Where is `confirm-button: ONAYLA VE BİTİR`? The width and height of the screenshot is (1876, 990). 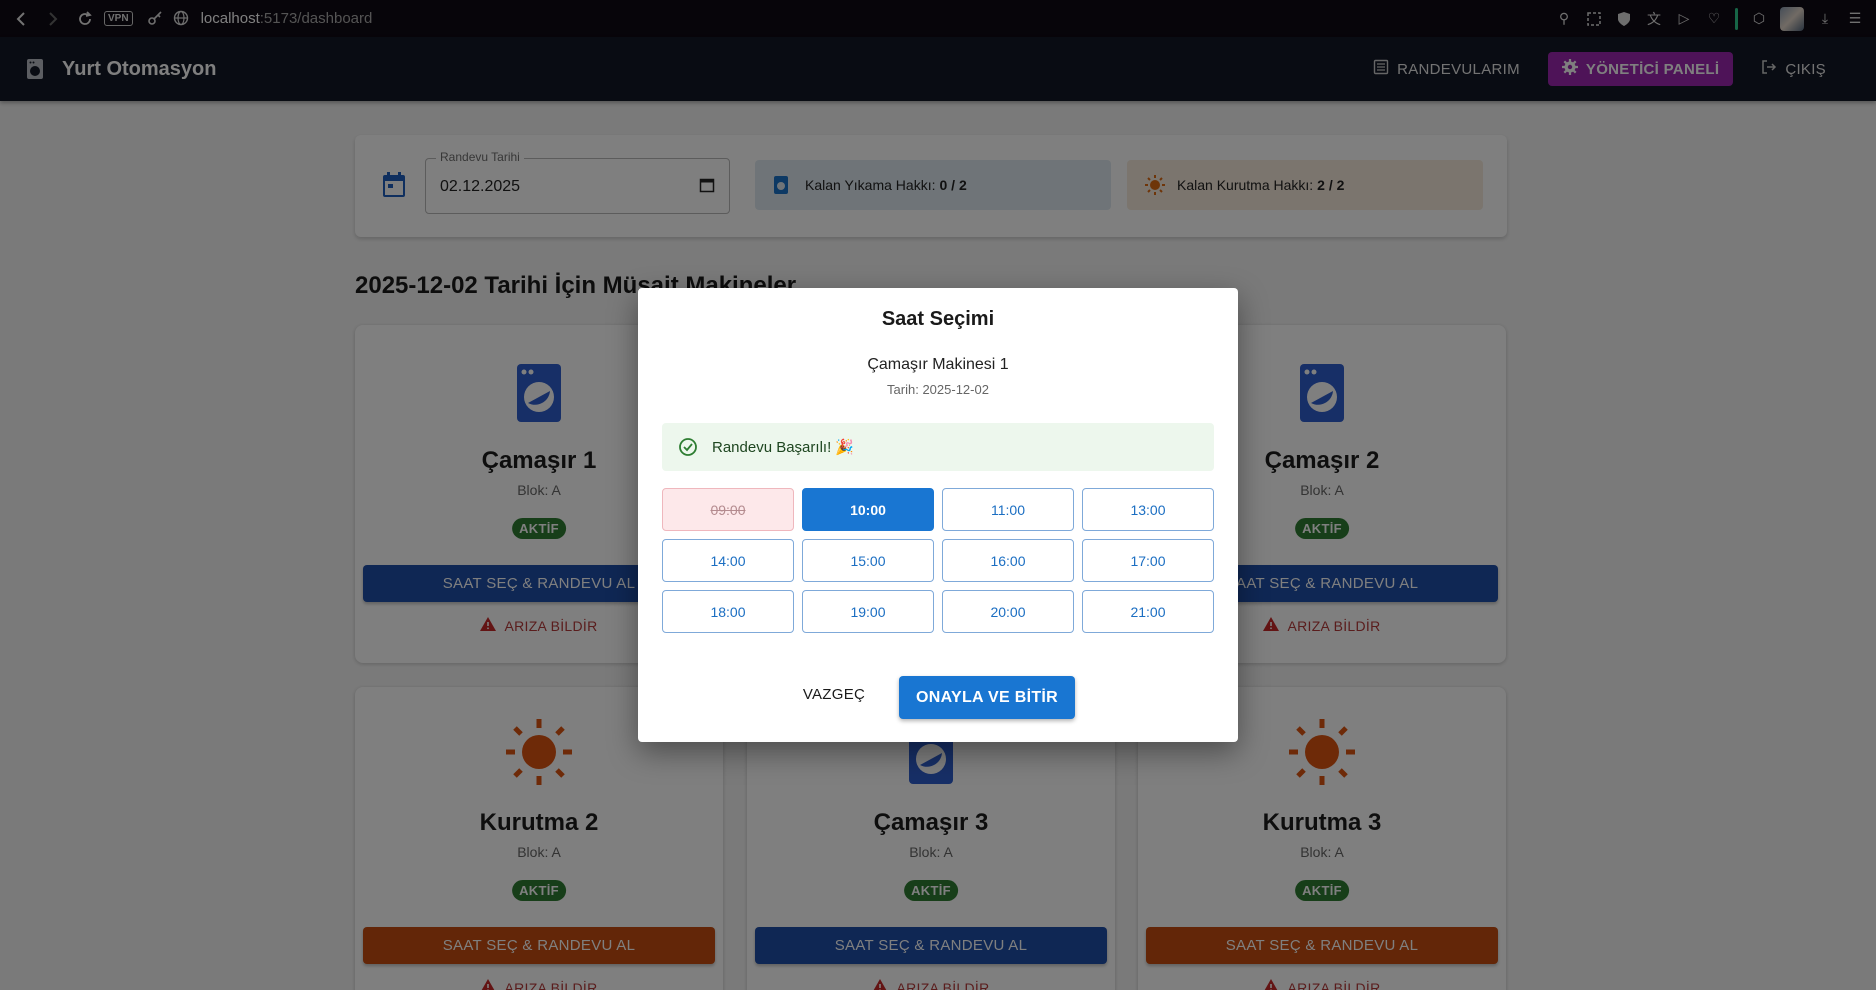
confirm-button: ONAYLA VE BİTİR is located at coordinates (987, 697).